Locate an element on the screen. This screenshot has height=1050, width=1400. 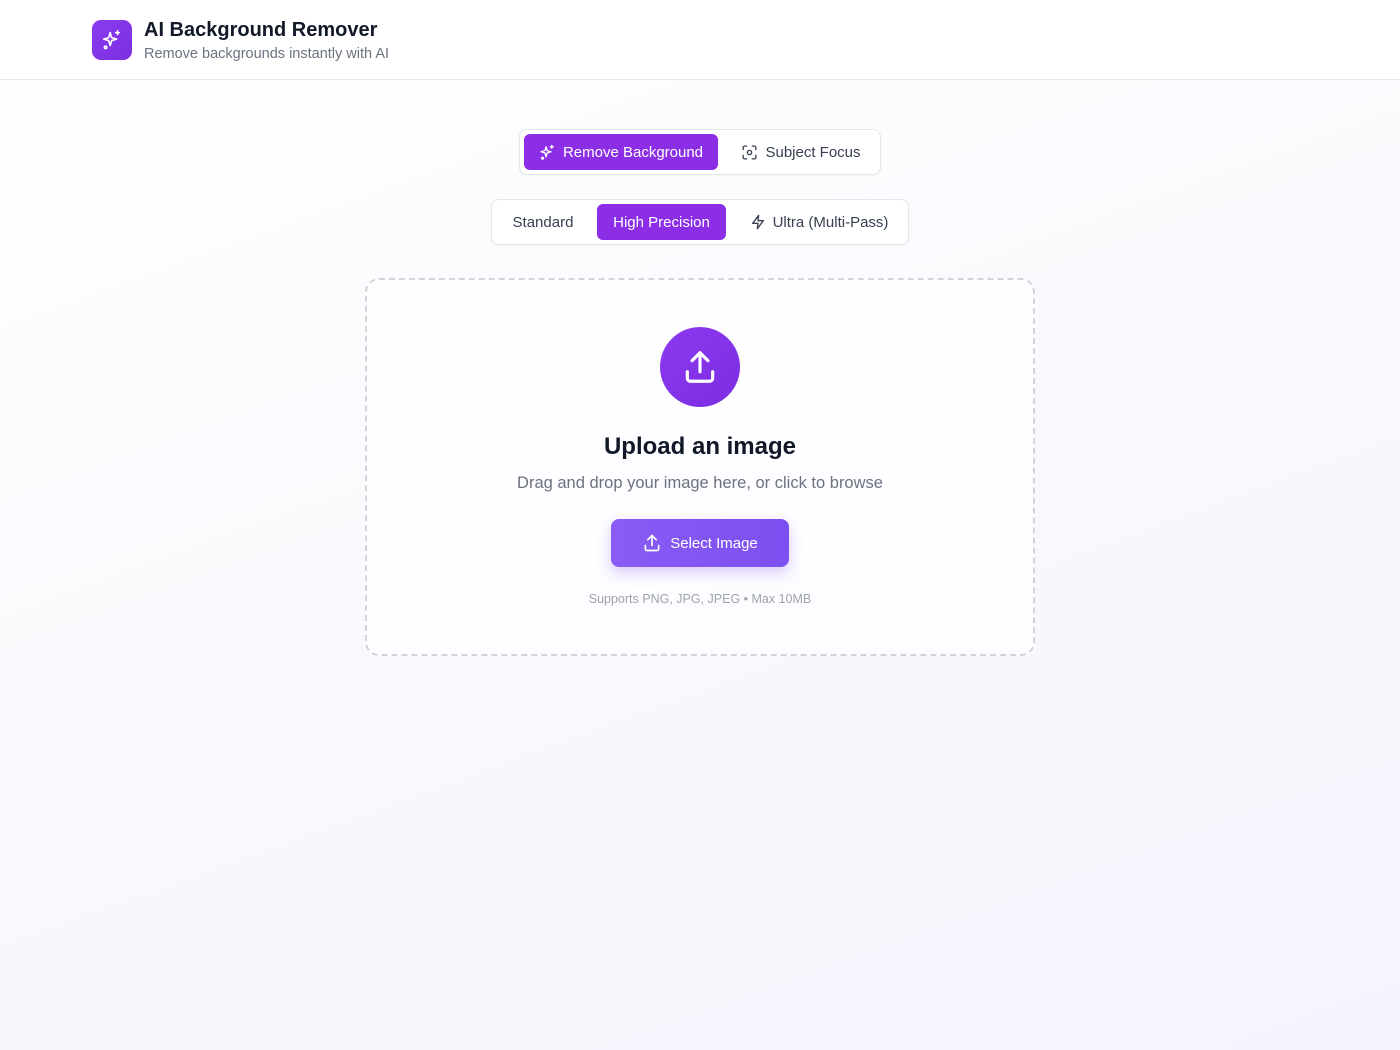
tab-label: Standard is located at coordinates (543, 222).